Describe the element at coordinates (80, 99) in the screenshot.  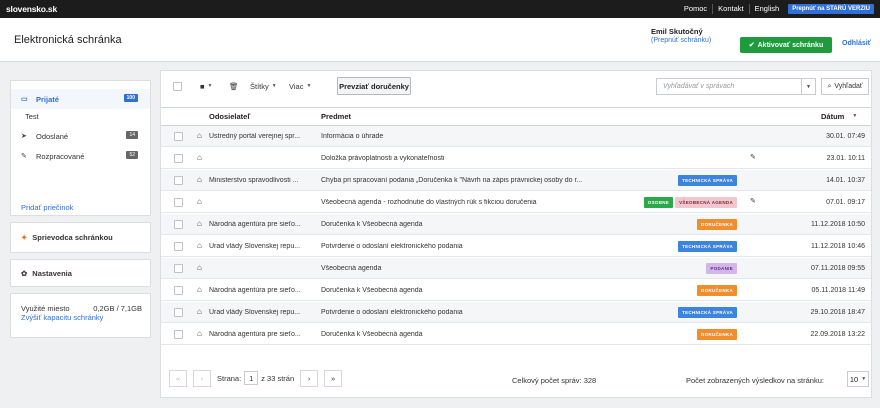
I see `sidebar-item-inbox: ▭ Prijaté 100` at that location.